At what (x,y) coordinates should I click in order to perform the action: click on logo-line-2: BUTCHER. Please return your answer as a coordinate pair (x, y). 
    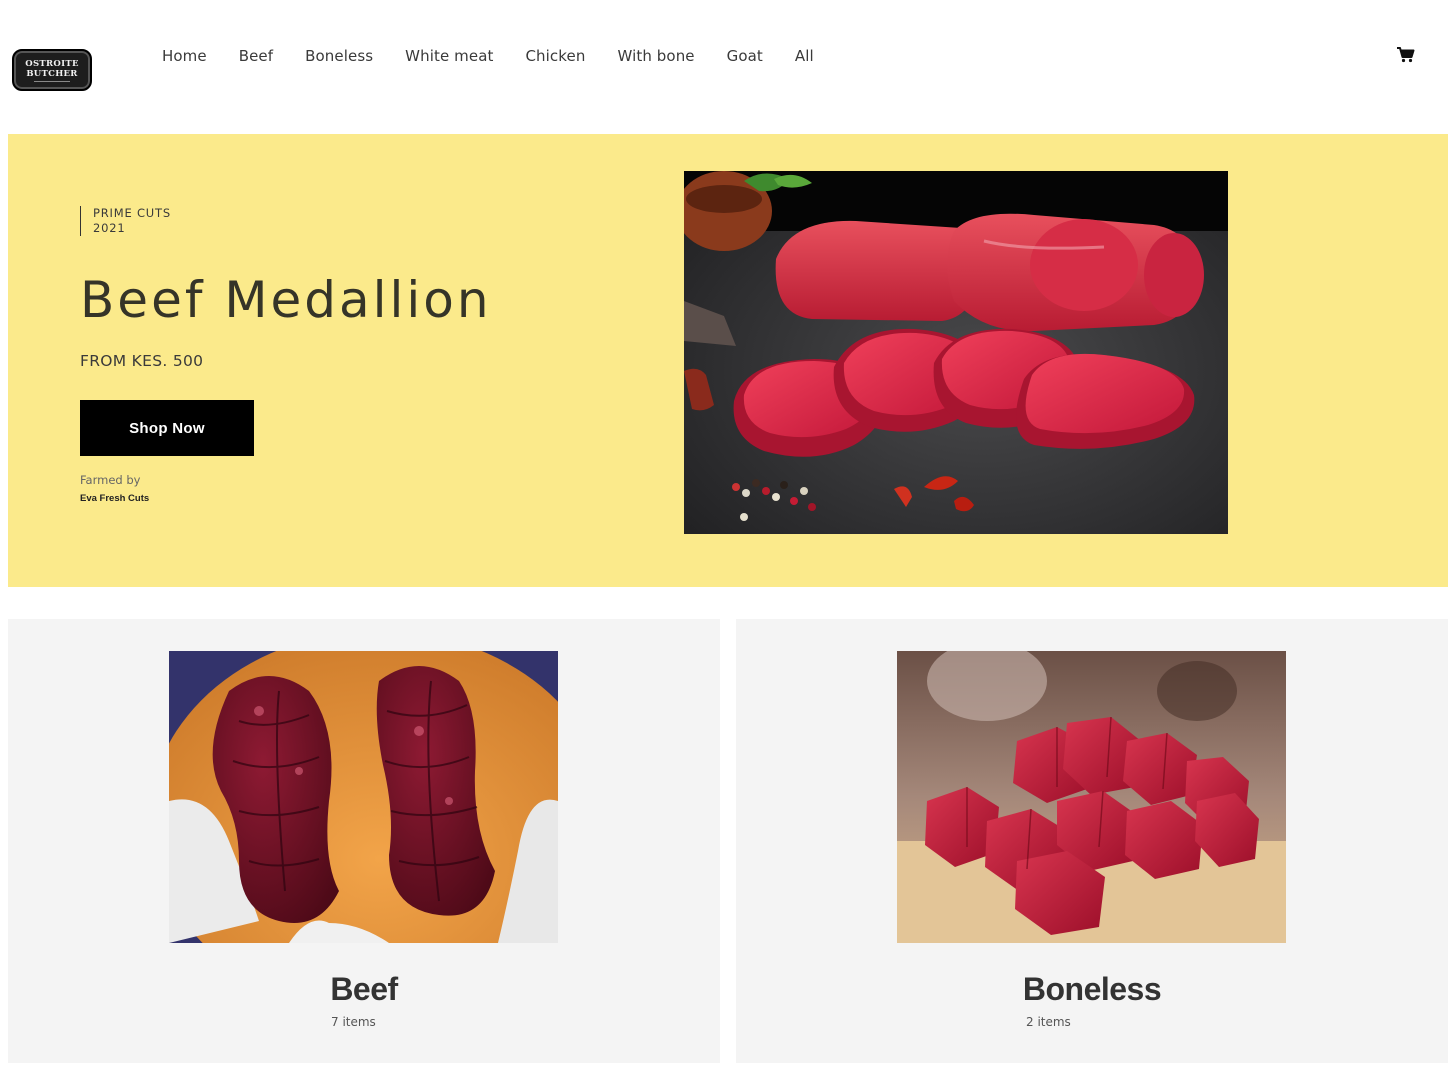
    Looking at the image, I should click on (52, 73).